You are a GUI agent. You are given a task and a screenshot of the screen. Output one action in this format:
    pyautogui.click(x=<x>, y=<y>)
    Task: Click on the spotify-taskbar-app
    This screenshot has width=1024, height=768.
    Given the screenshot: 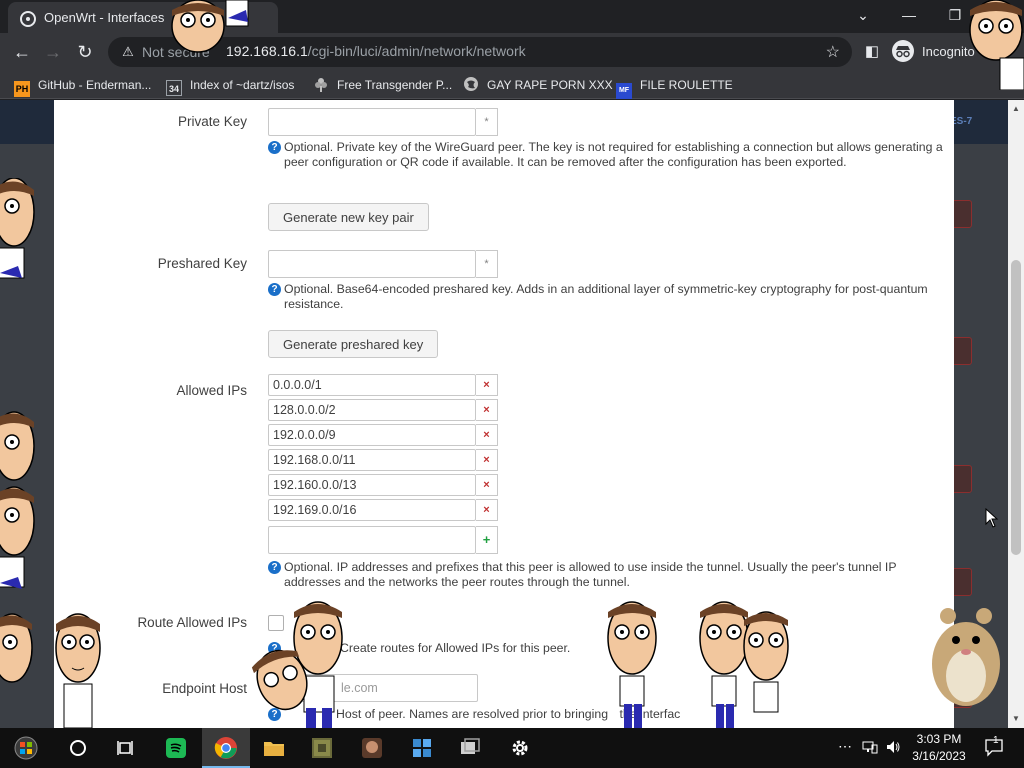 What is the action you would take?
    pyautogui.click(x=176, y=748)
    